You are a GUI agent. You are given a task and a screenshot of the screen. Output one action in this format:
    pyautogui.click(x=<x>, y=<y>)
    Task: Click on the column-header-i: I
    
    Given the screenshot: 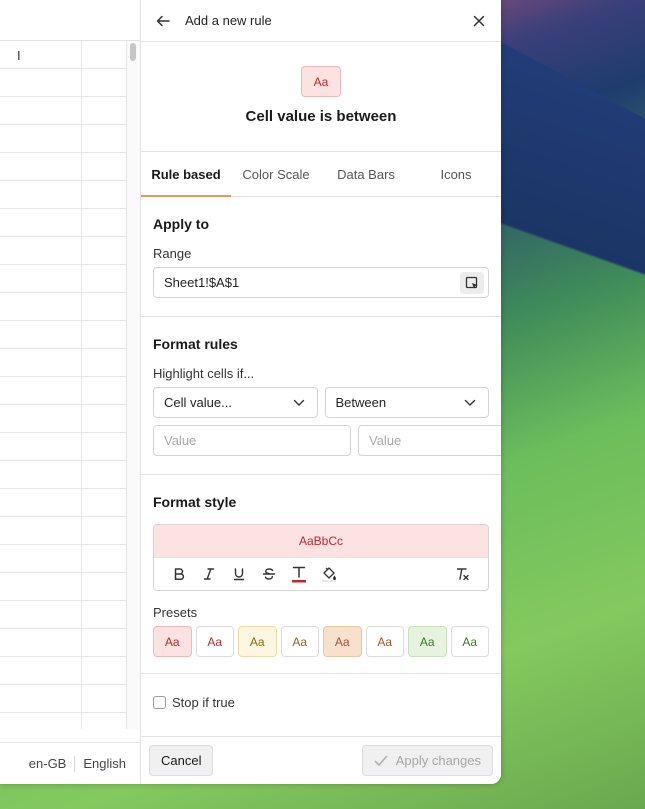 What is the action you would take?
    pyautogui.click(x=40, y=55)
    